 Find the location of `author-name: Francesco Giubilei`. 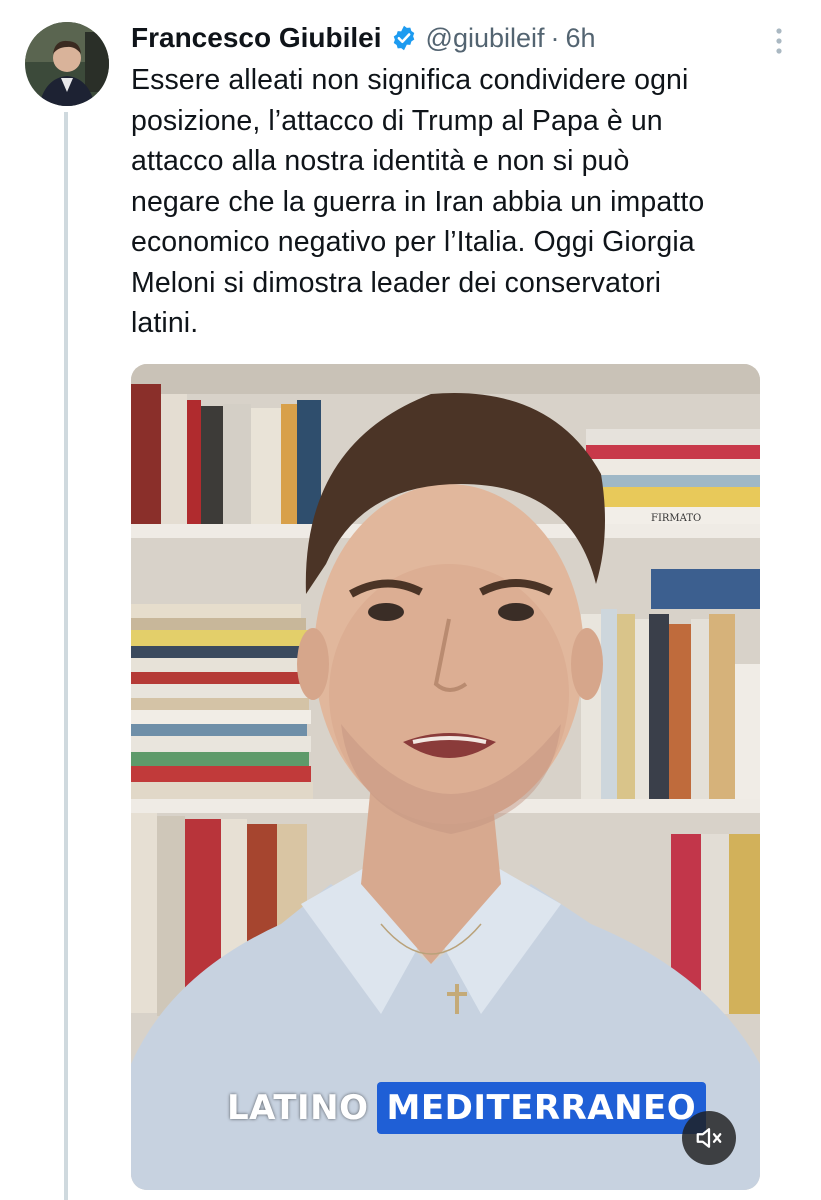

author-name: Francesco Giubilei is located at coordinates (256, 38).